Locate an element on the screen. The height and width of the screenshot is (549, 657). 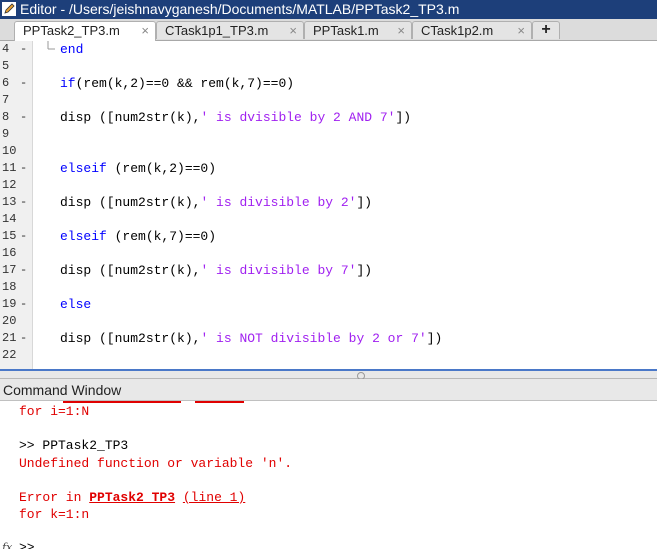
code-line: 14 is located at coordinates (328, 219).